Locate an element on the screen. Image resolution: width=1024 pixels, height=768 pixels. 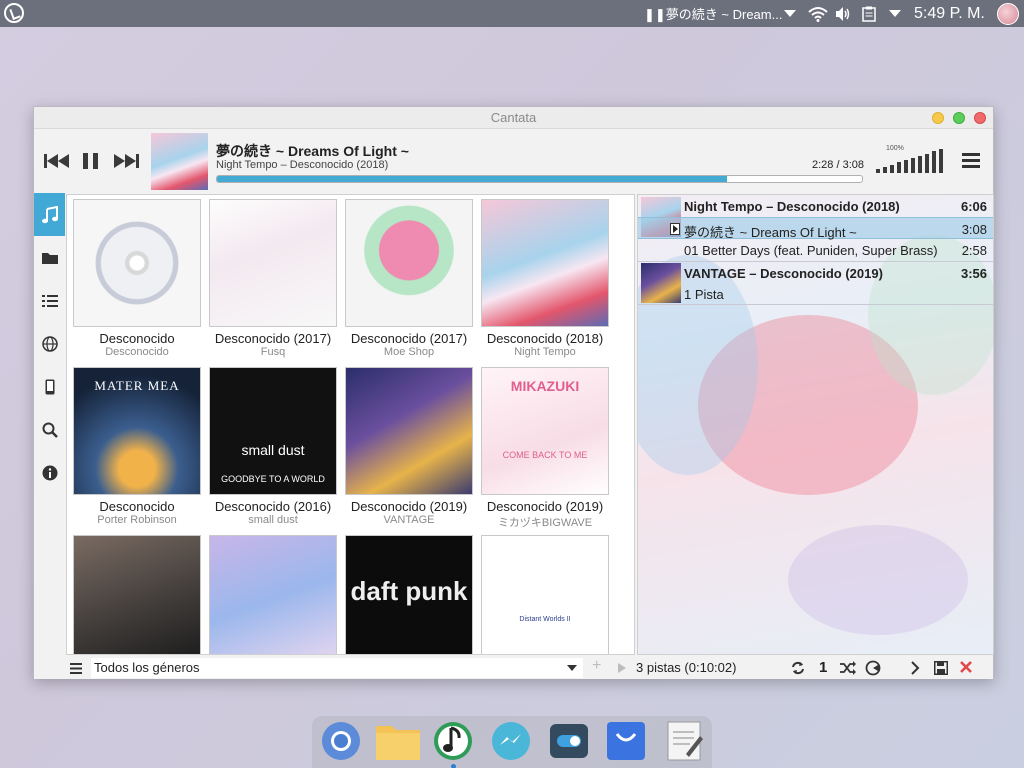
chromium-icon is located at coordinates (341, 741).